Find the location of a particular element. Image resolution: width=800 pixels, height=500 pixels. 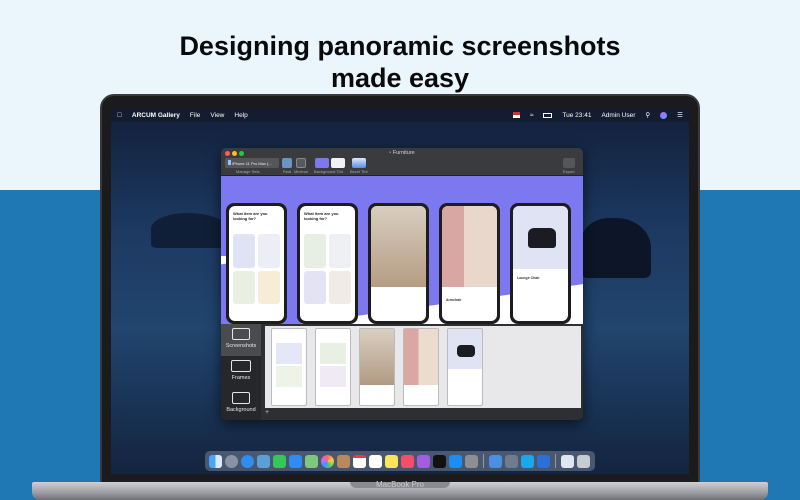

screenshot-thumbnails is located at coordinates (423, 367).